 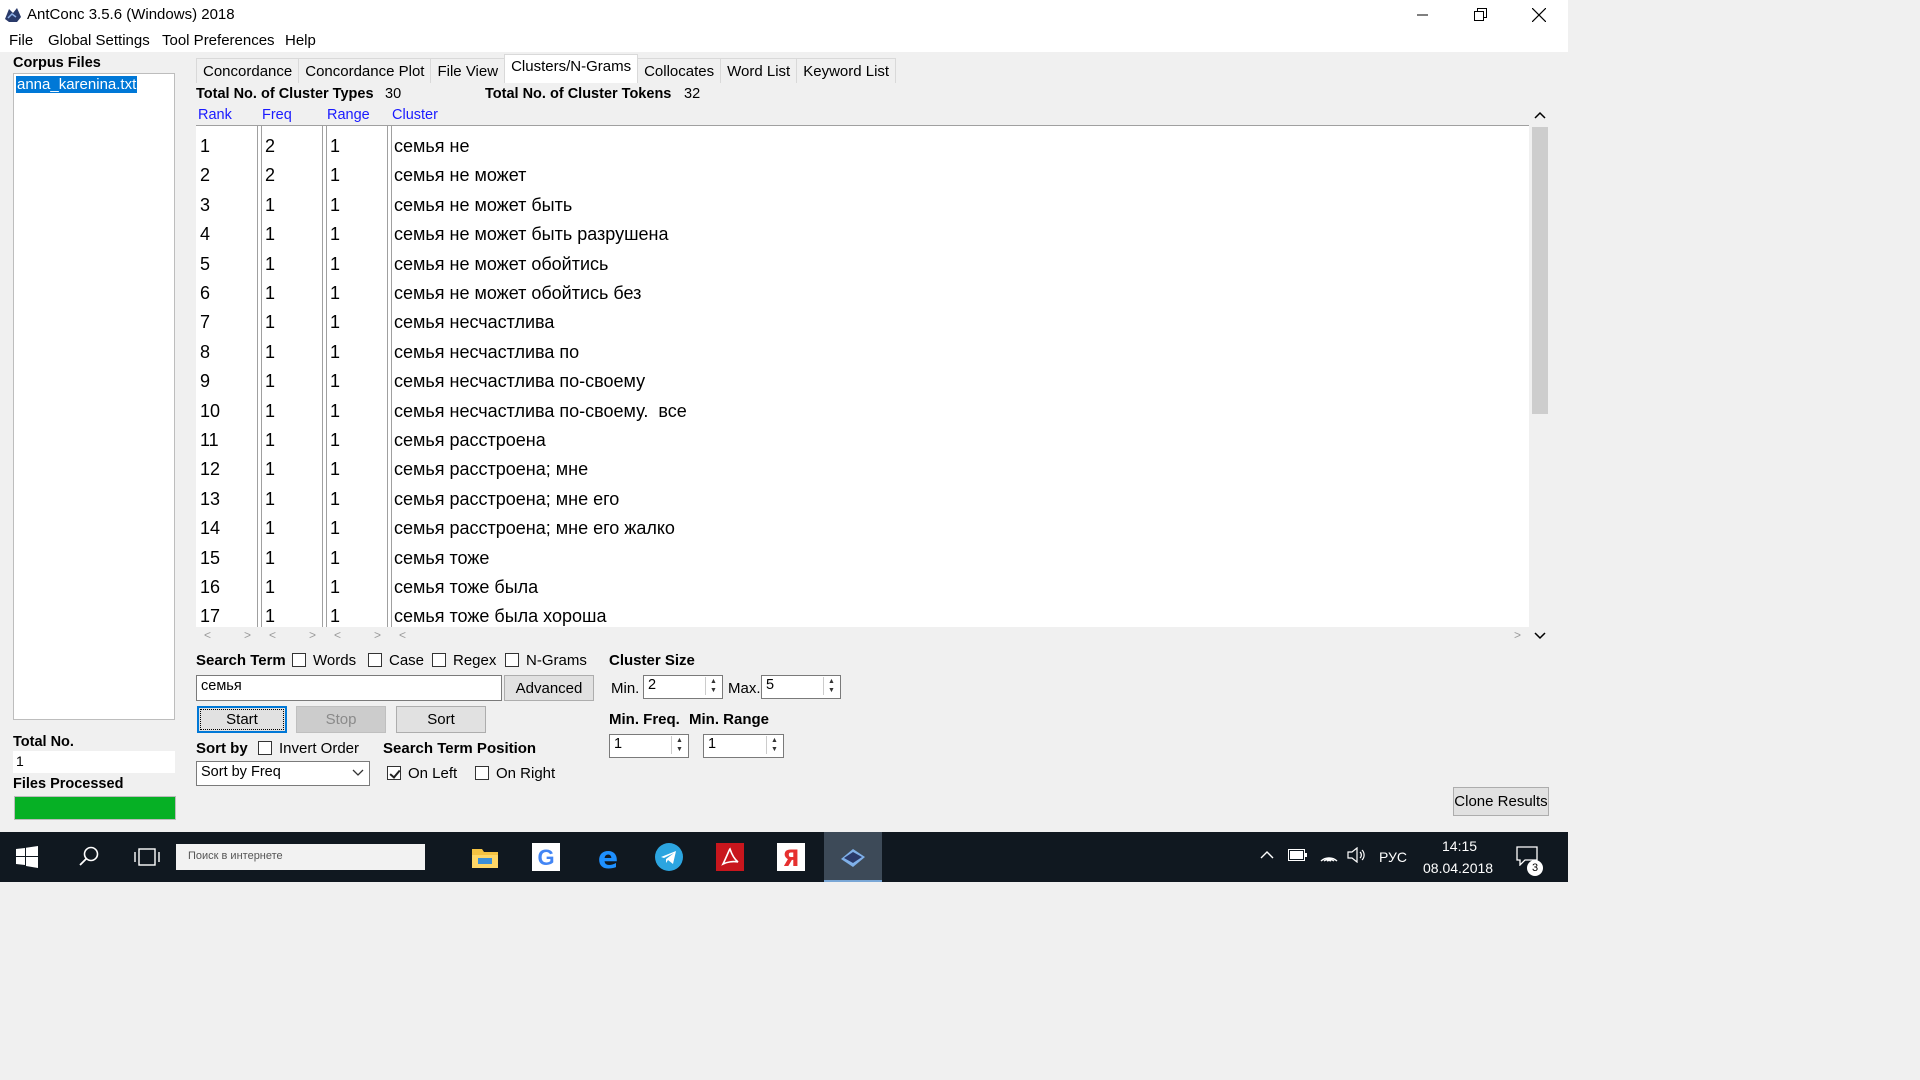 What do you see at coordinates (341, 719) in the screenshot?
I see `stop-button: Stop` at bounding box center [341, 719].